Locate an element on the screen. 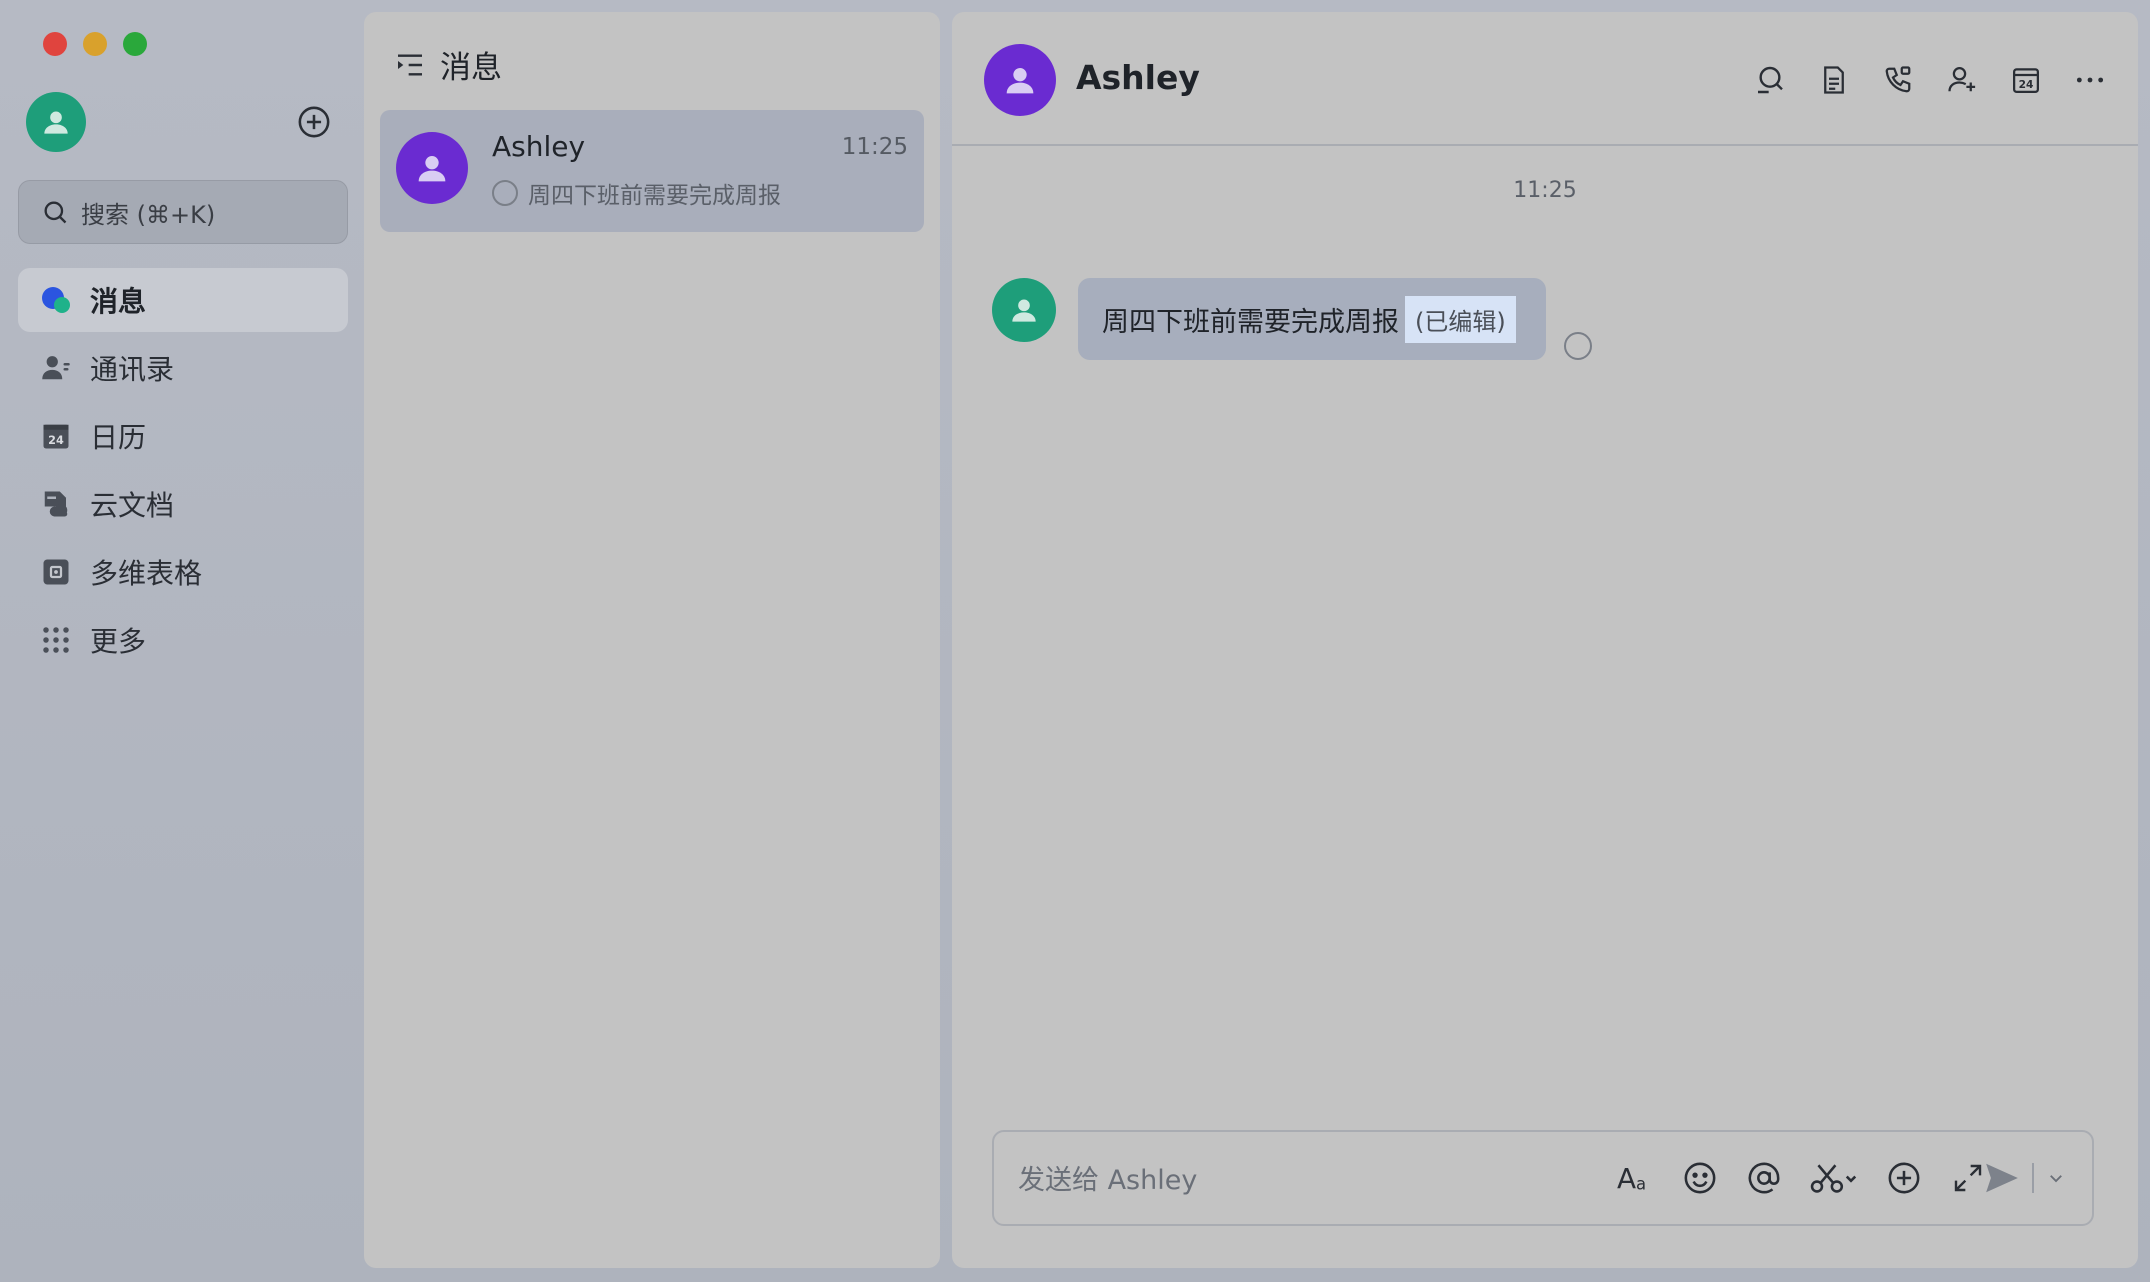 Image resolution: width=2150 pixels, height=1282 pixels. send-divider is located at coordinates (2033, 1178).